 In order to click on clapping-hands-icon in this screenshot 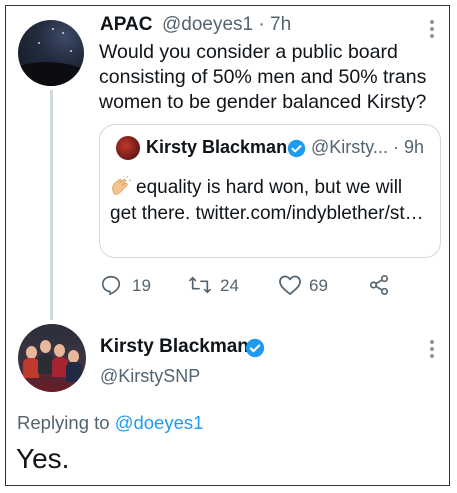, I will do `click(122, 185)`.